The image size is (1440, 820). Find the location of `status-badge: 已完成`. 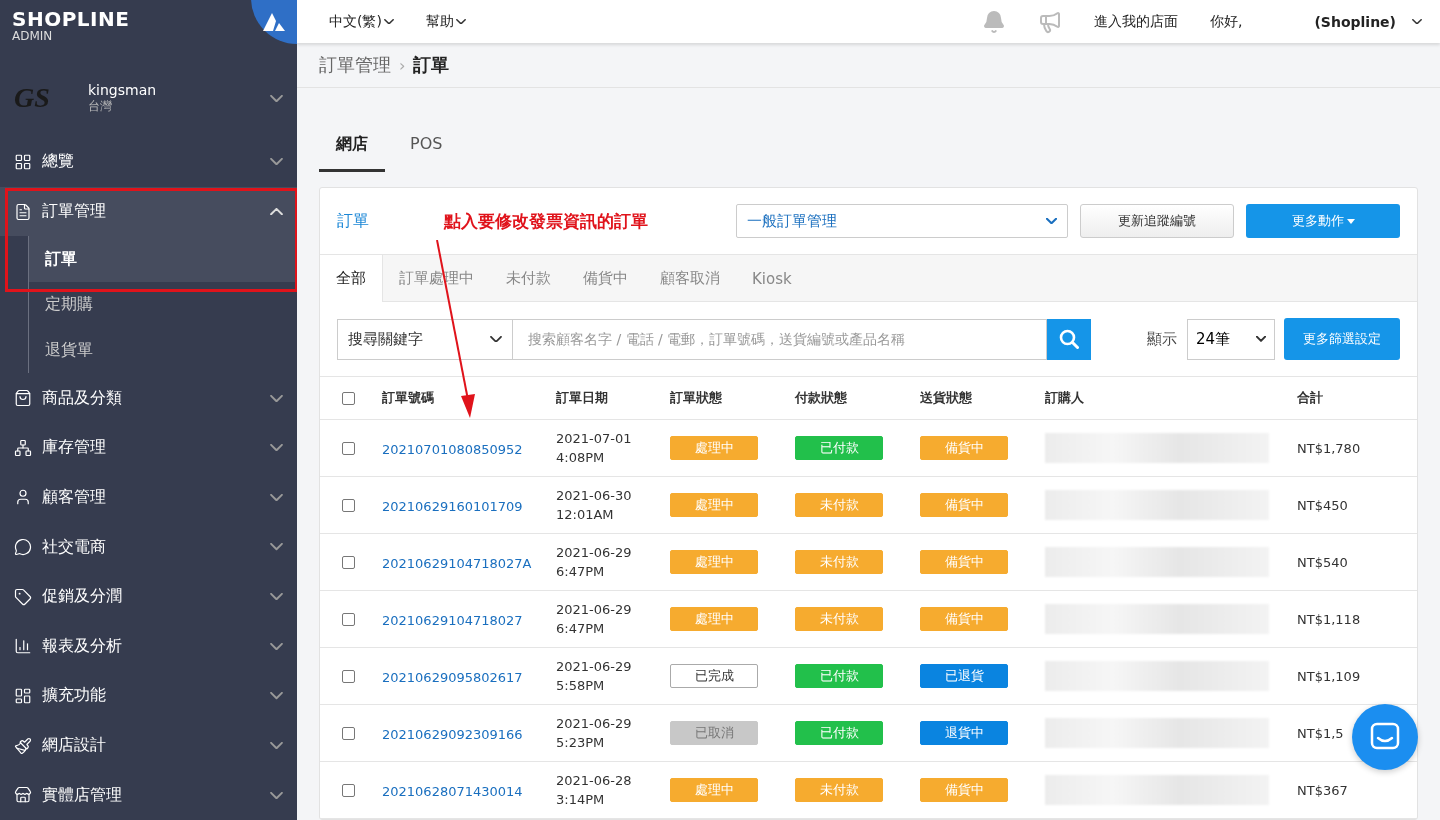

status-badge: 已完成 is located at coordinates (714, 676).